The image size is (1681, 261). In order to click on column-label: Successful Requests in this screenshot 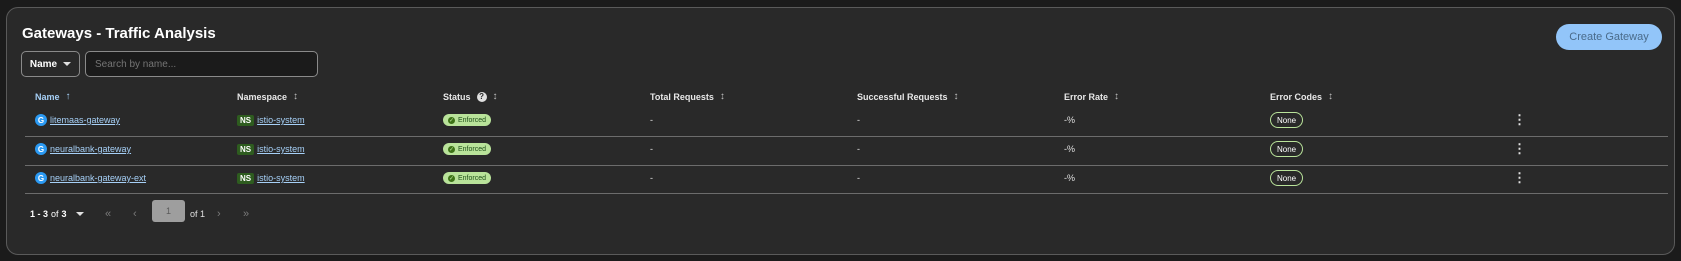, I will do `click(902, 96)`.